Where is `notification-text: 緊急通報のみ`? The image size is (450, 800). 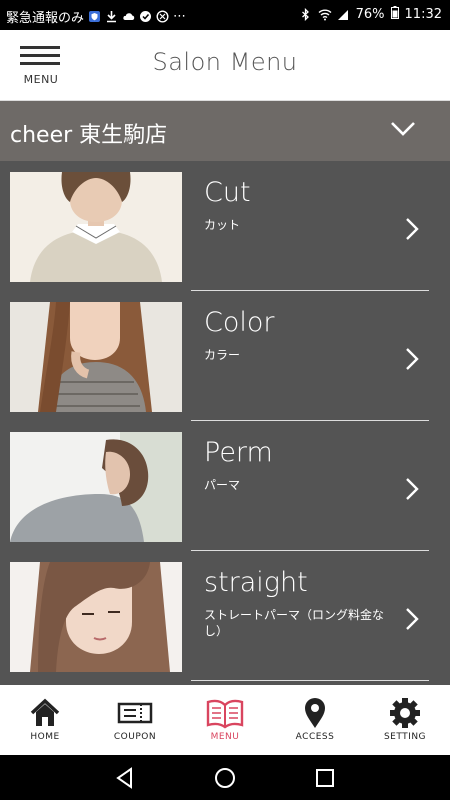
notification-text: 緊急通報のみ is located at coordinates (45, 18).